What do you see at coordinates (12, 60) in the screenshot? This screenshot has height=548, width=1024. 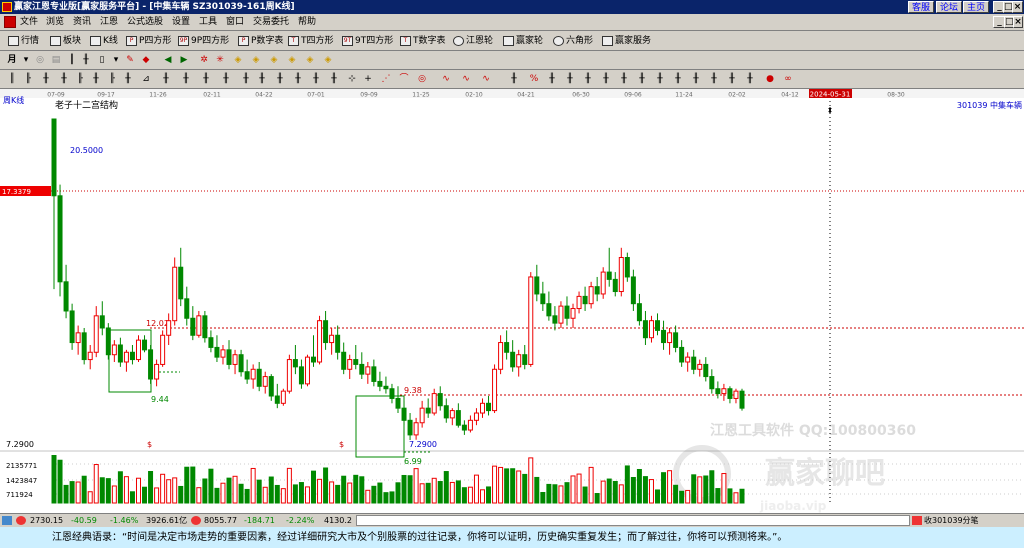 I see `period-month-button: 月` at bounding box center [12, 60].